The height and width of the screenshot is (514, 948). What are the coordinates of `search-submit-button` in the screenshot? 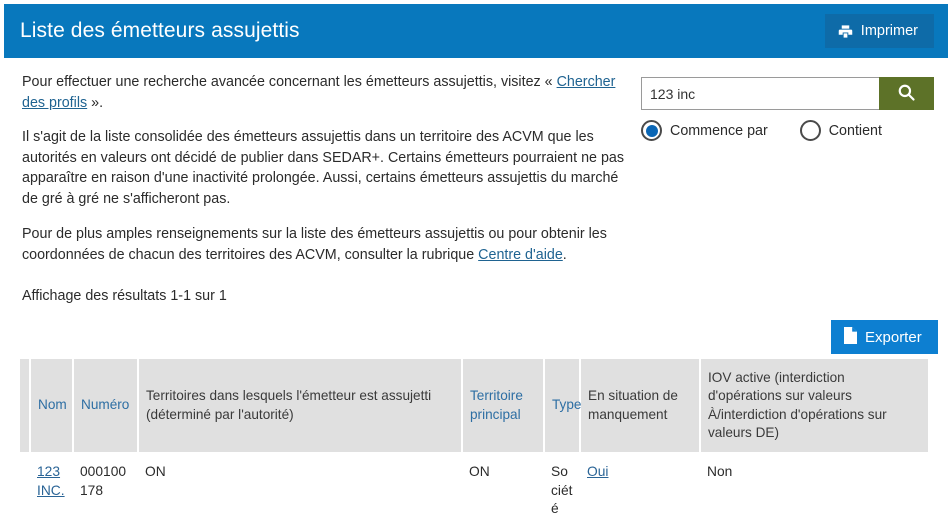 It's located at (906, 93).